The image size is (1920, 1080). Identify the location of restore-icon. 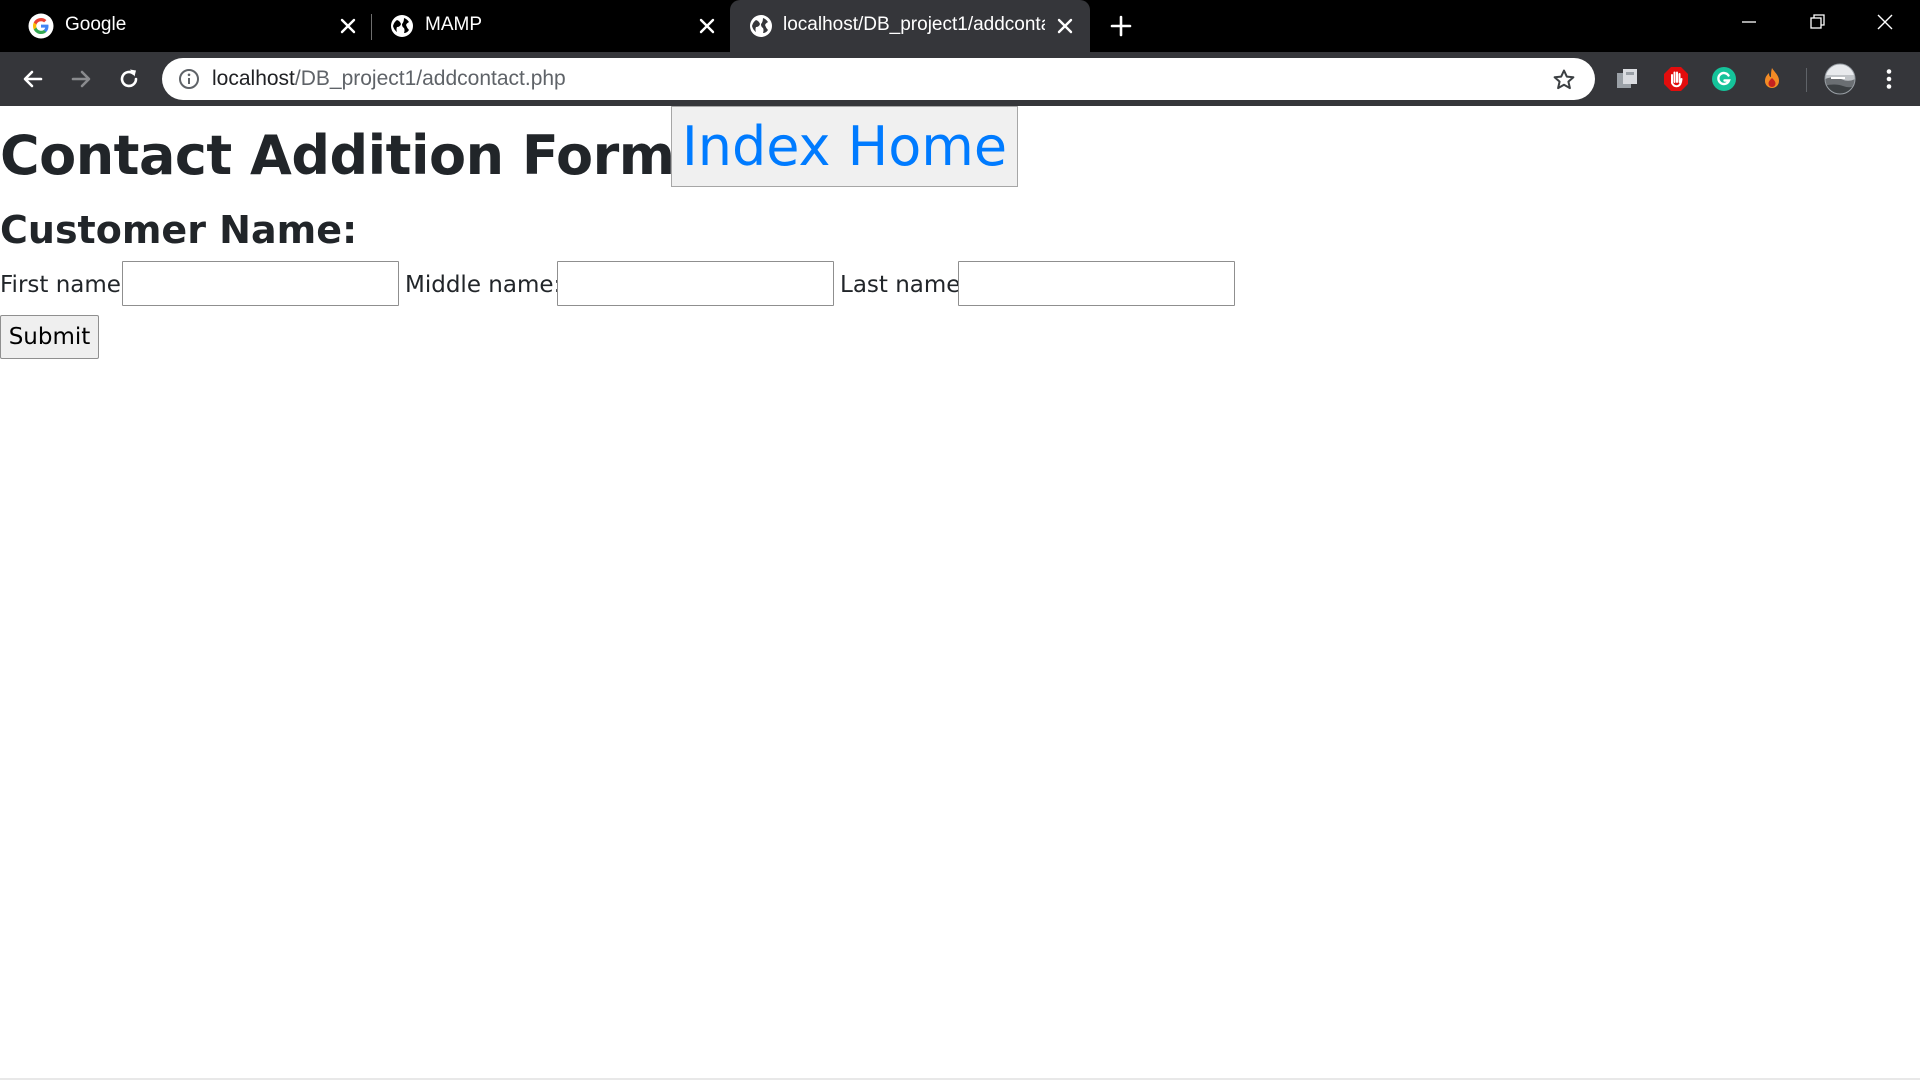
(1817, 22).